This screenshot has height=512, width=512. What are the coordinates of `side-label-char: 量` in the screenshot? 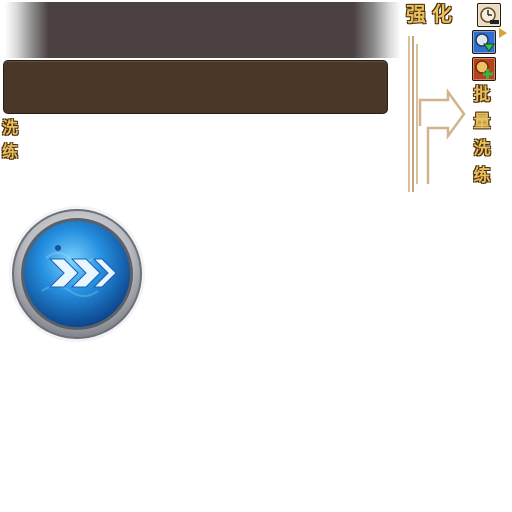 It's located at (482, 122).